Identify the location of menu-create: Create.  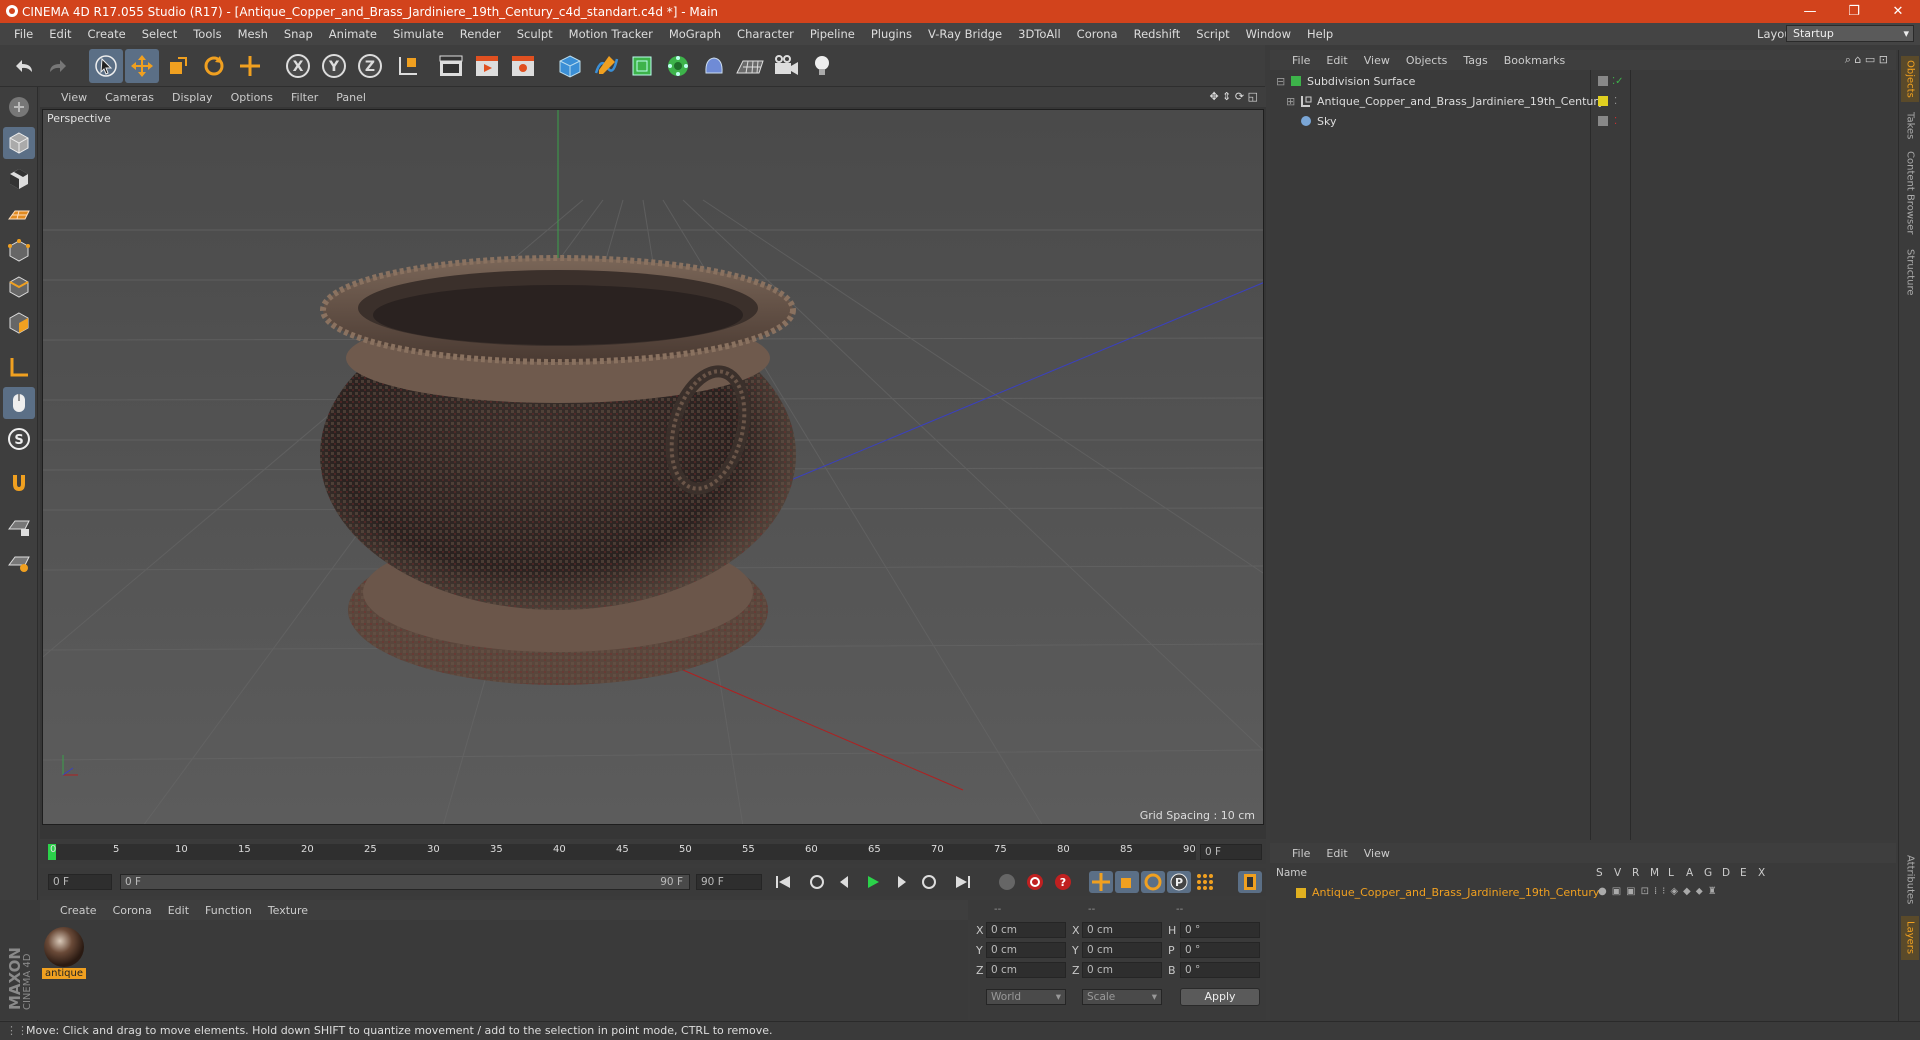
(107, 34).